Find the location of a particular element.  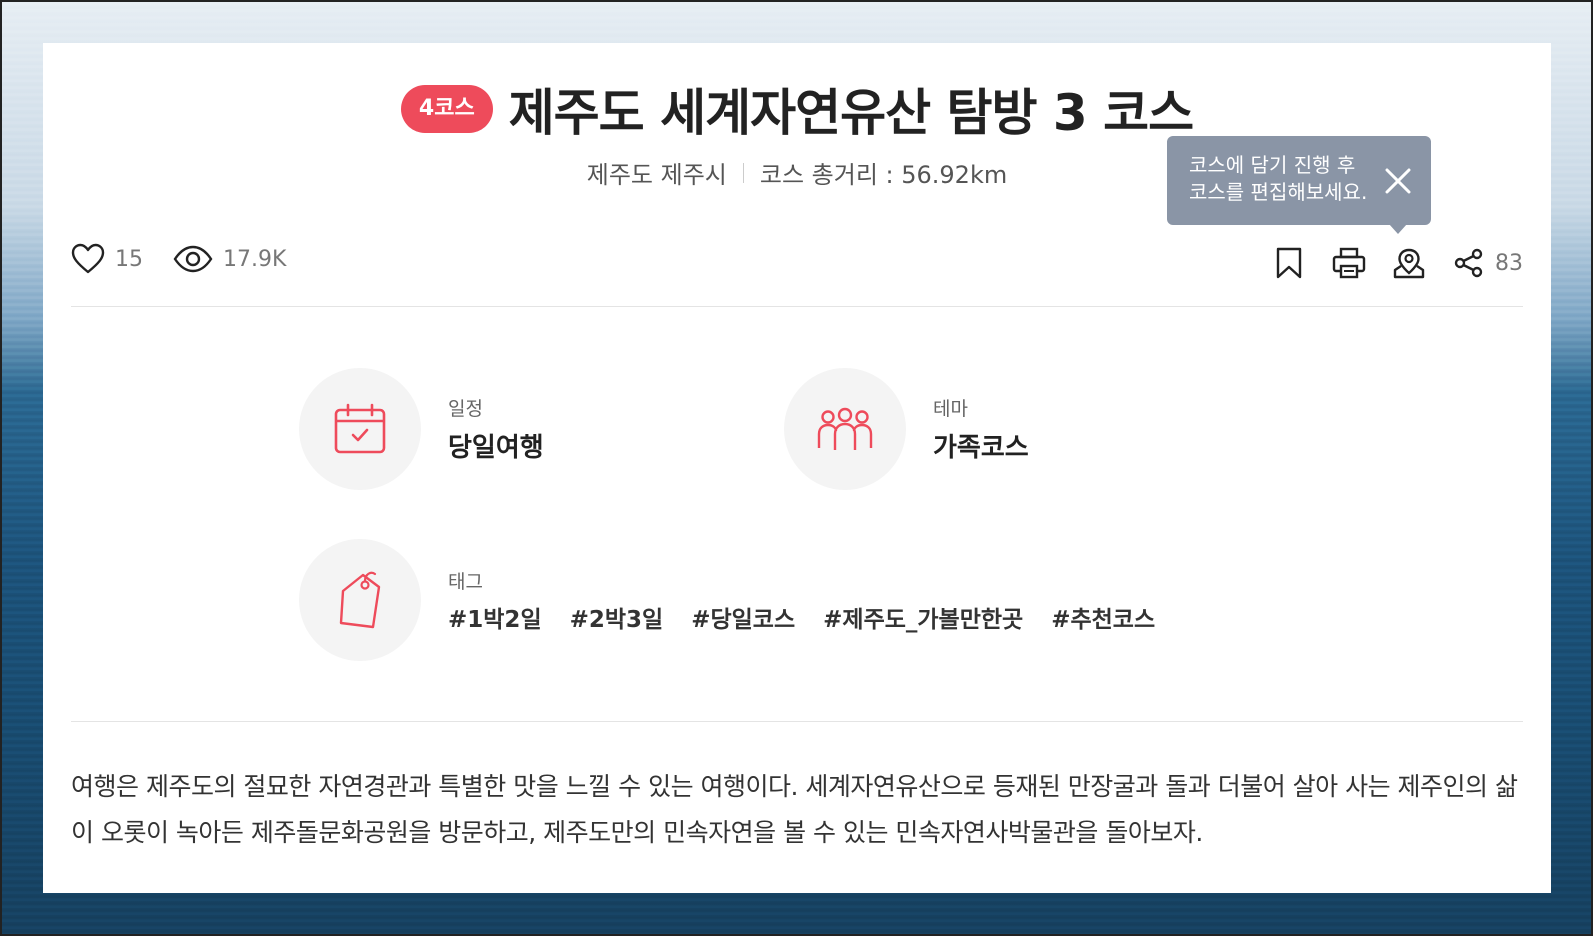

eye-icon is located at coordinates (193, 259).